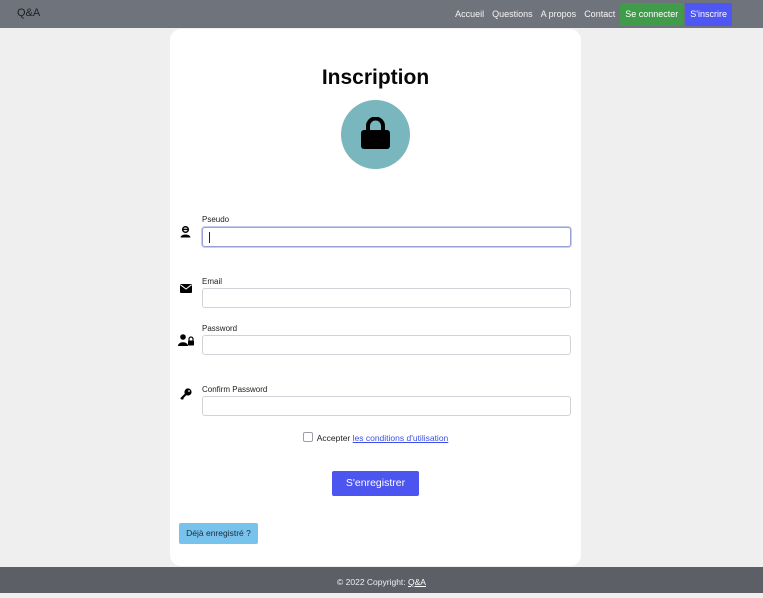  I want to click on already-registered-button: Déjà enregistré ?, so click(218, 533).